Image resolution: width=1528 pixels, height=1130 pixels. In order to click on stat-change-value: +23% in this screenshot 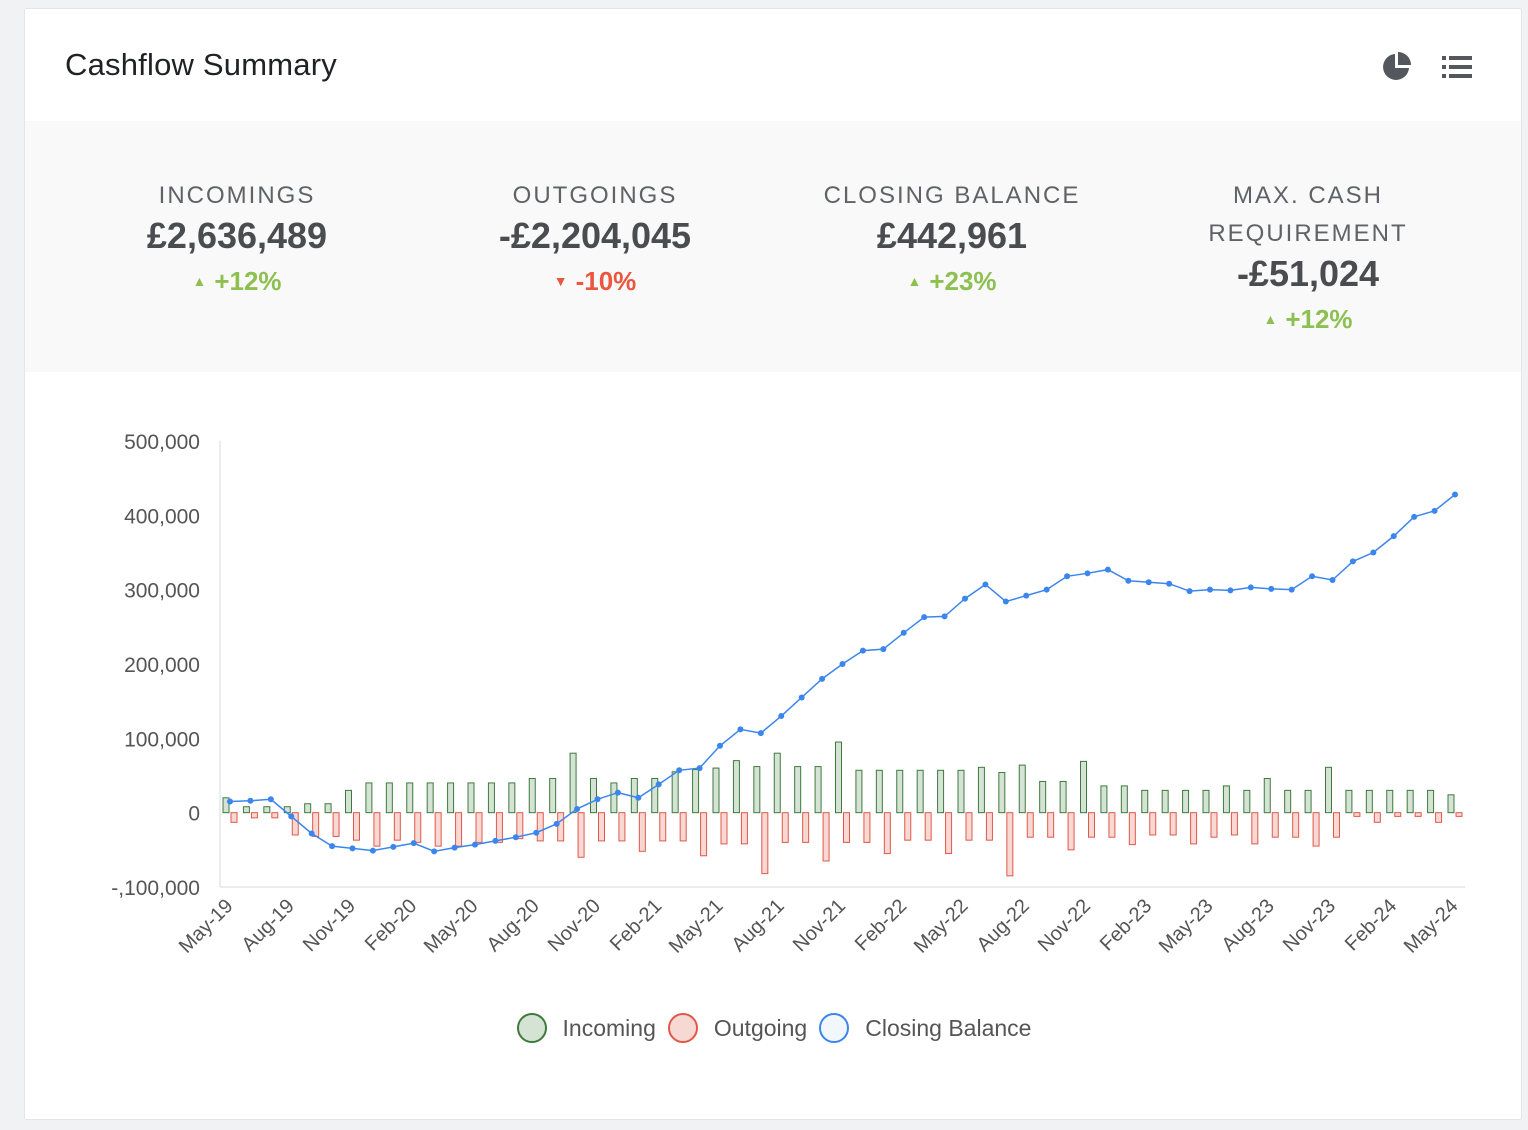, I will do `click(963, 281)`.